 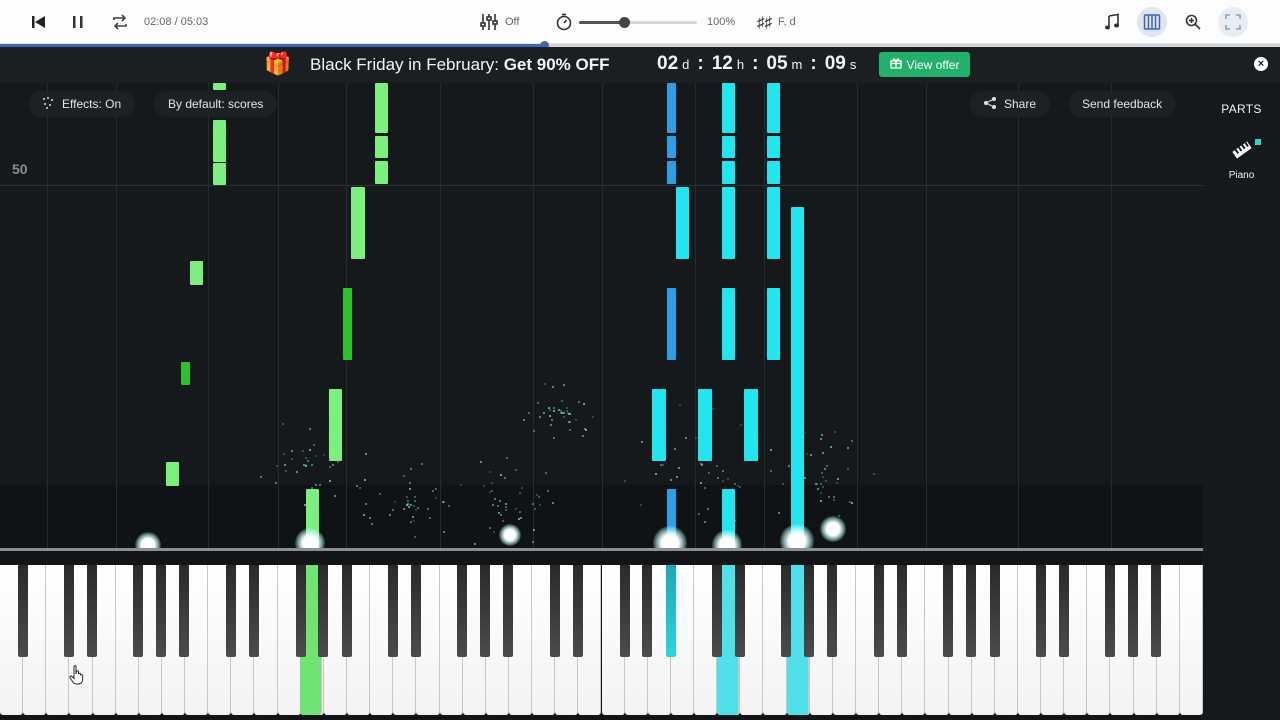 I want to click on countdown-hours: 12, so click(x=722, y=63).